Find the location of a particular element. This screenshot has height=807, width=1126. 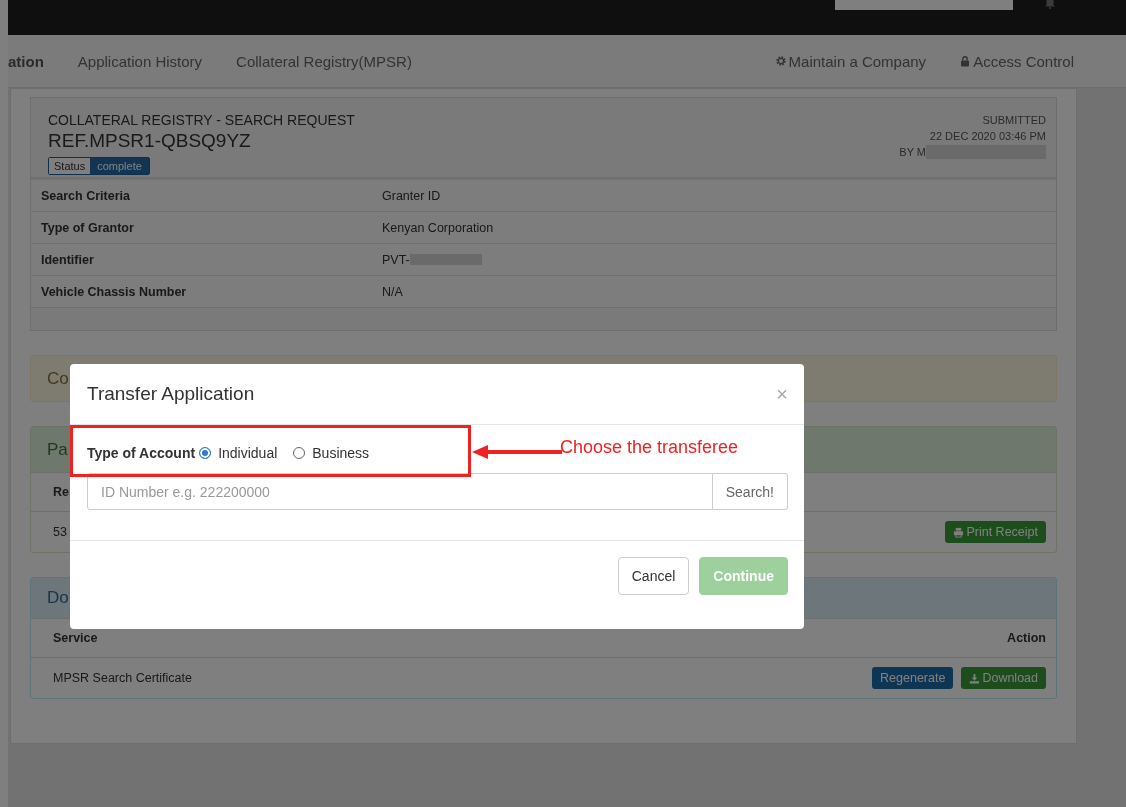

bell-icon is located at coordinates (1050, 4).